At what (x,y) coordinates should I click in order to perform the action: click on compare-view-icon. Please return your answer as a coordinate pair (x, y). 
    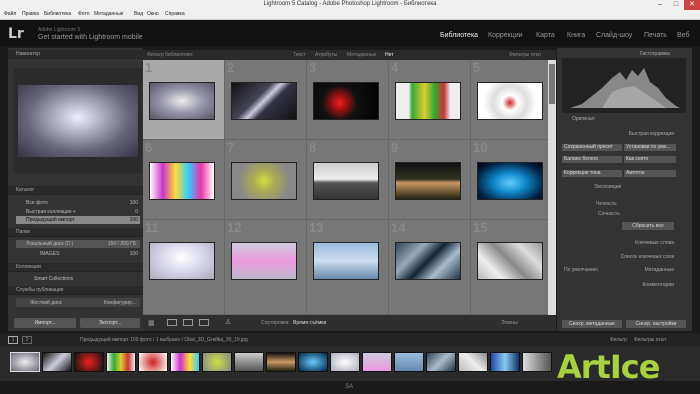
    Looking at the image, I should click on (188, 322).